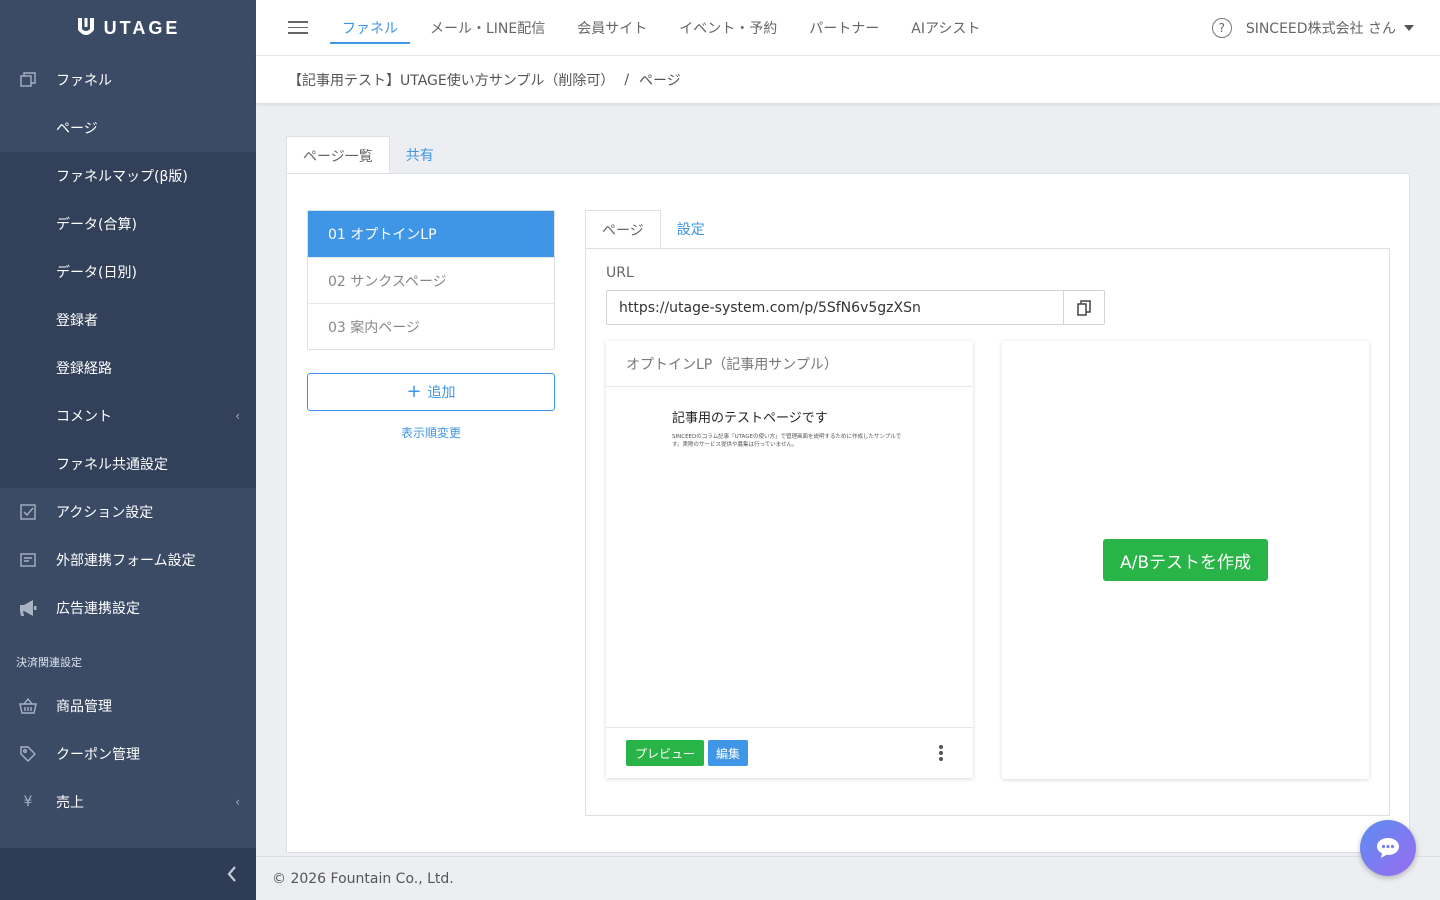 The image size is (1440, 900). Describe the element at coordinates (789, 364) in the screenshot. I see `page-card-title: オプトインLP（記事用サンプル）` at that location.